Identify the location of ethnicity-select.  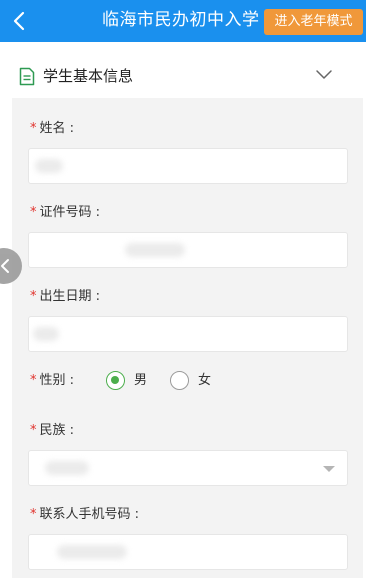
(188, 468).